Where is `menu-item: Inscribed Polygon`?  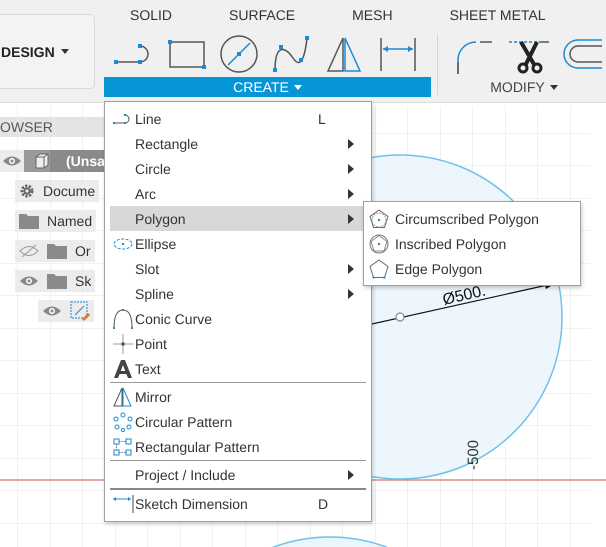
menu-item: Inscribed Polygon is located at coordinates (472, 243).